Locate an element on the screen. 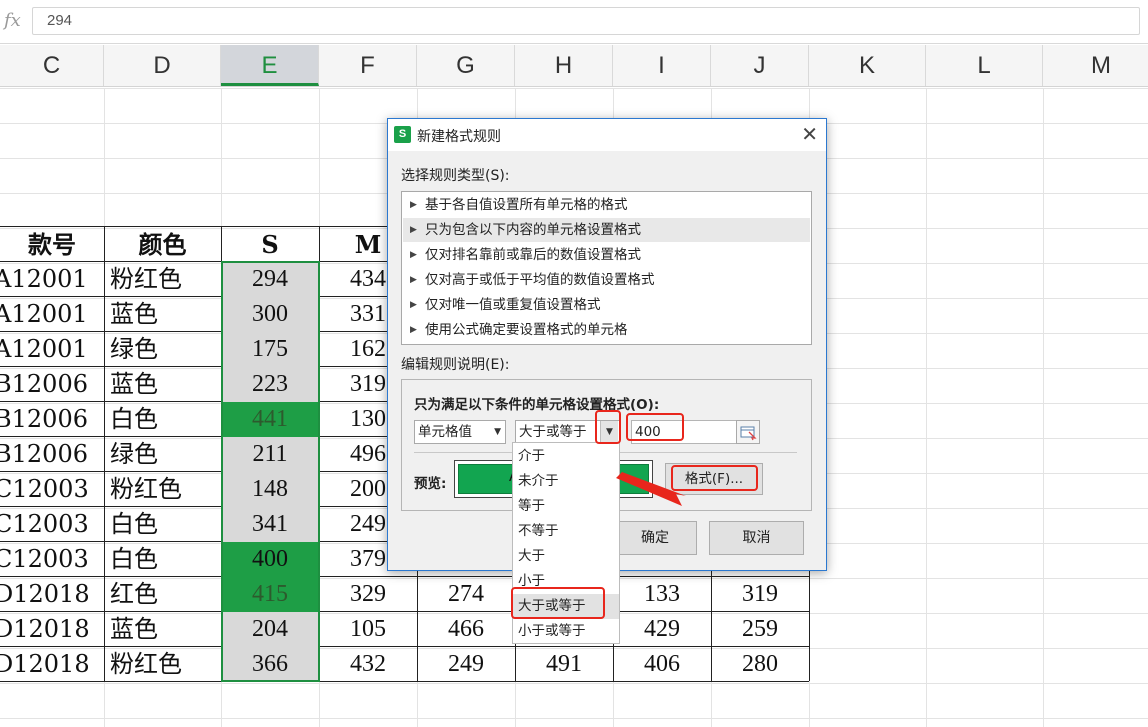  cell-i: 133 is located at coordinates (662, 594).